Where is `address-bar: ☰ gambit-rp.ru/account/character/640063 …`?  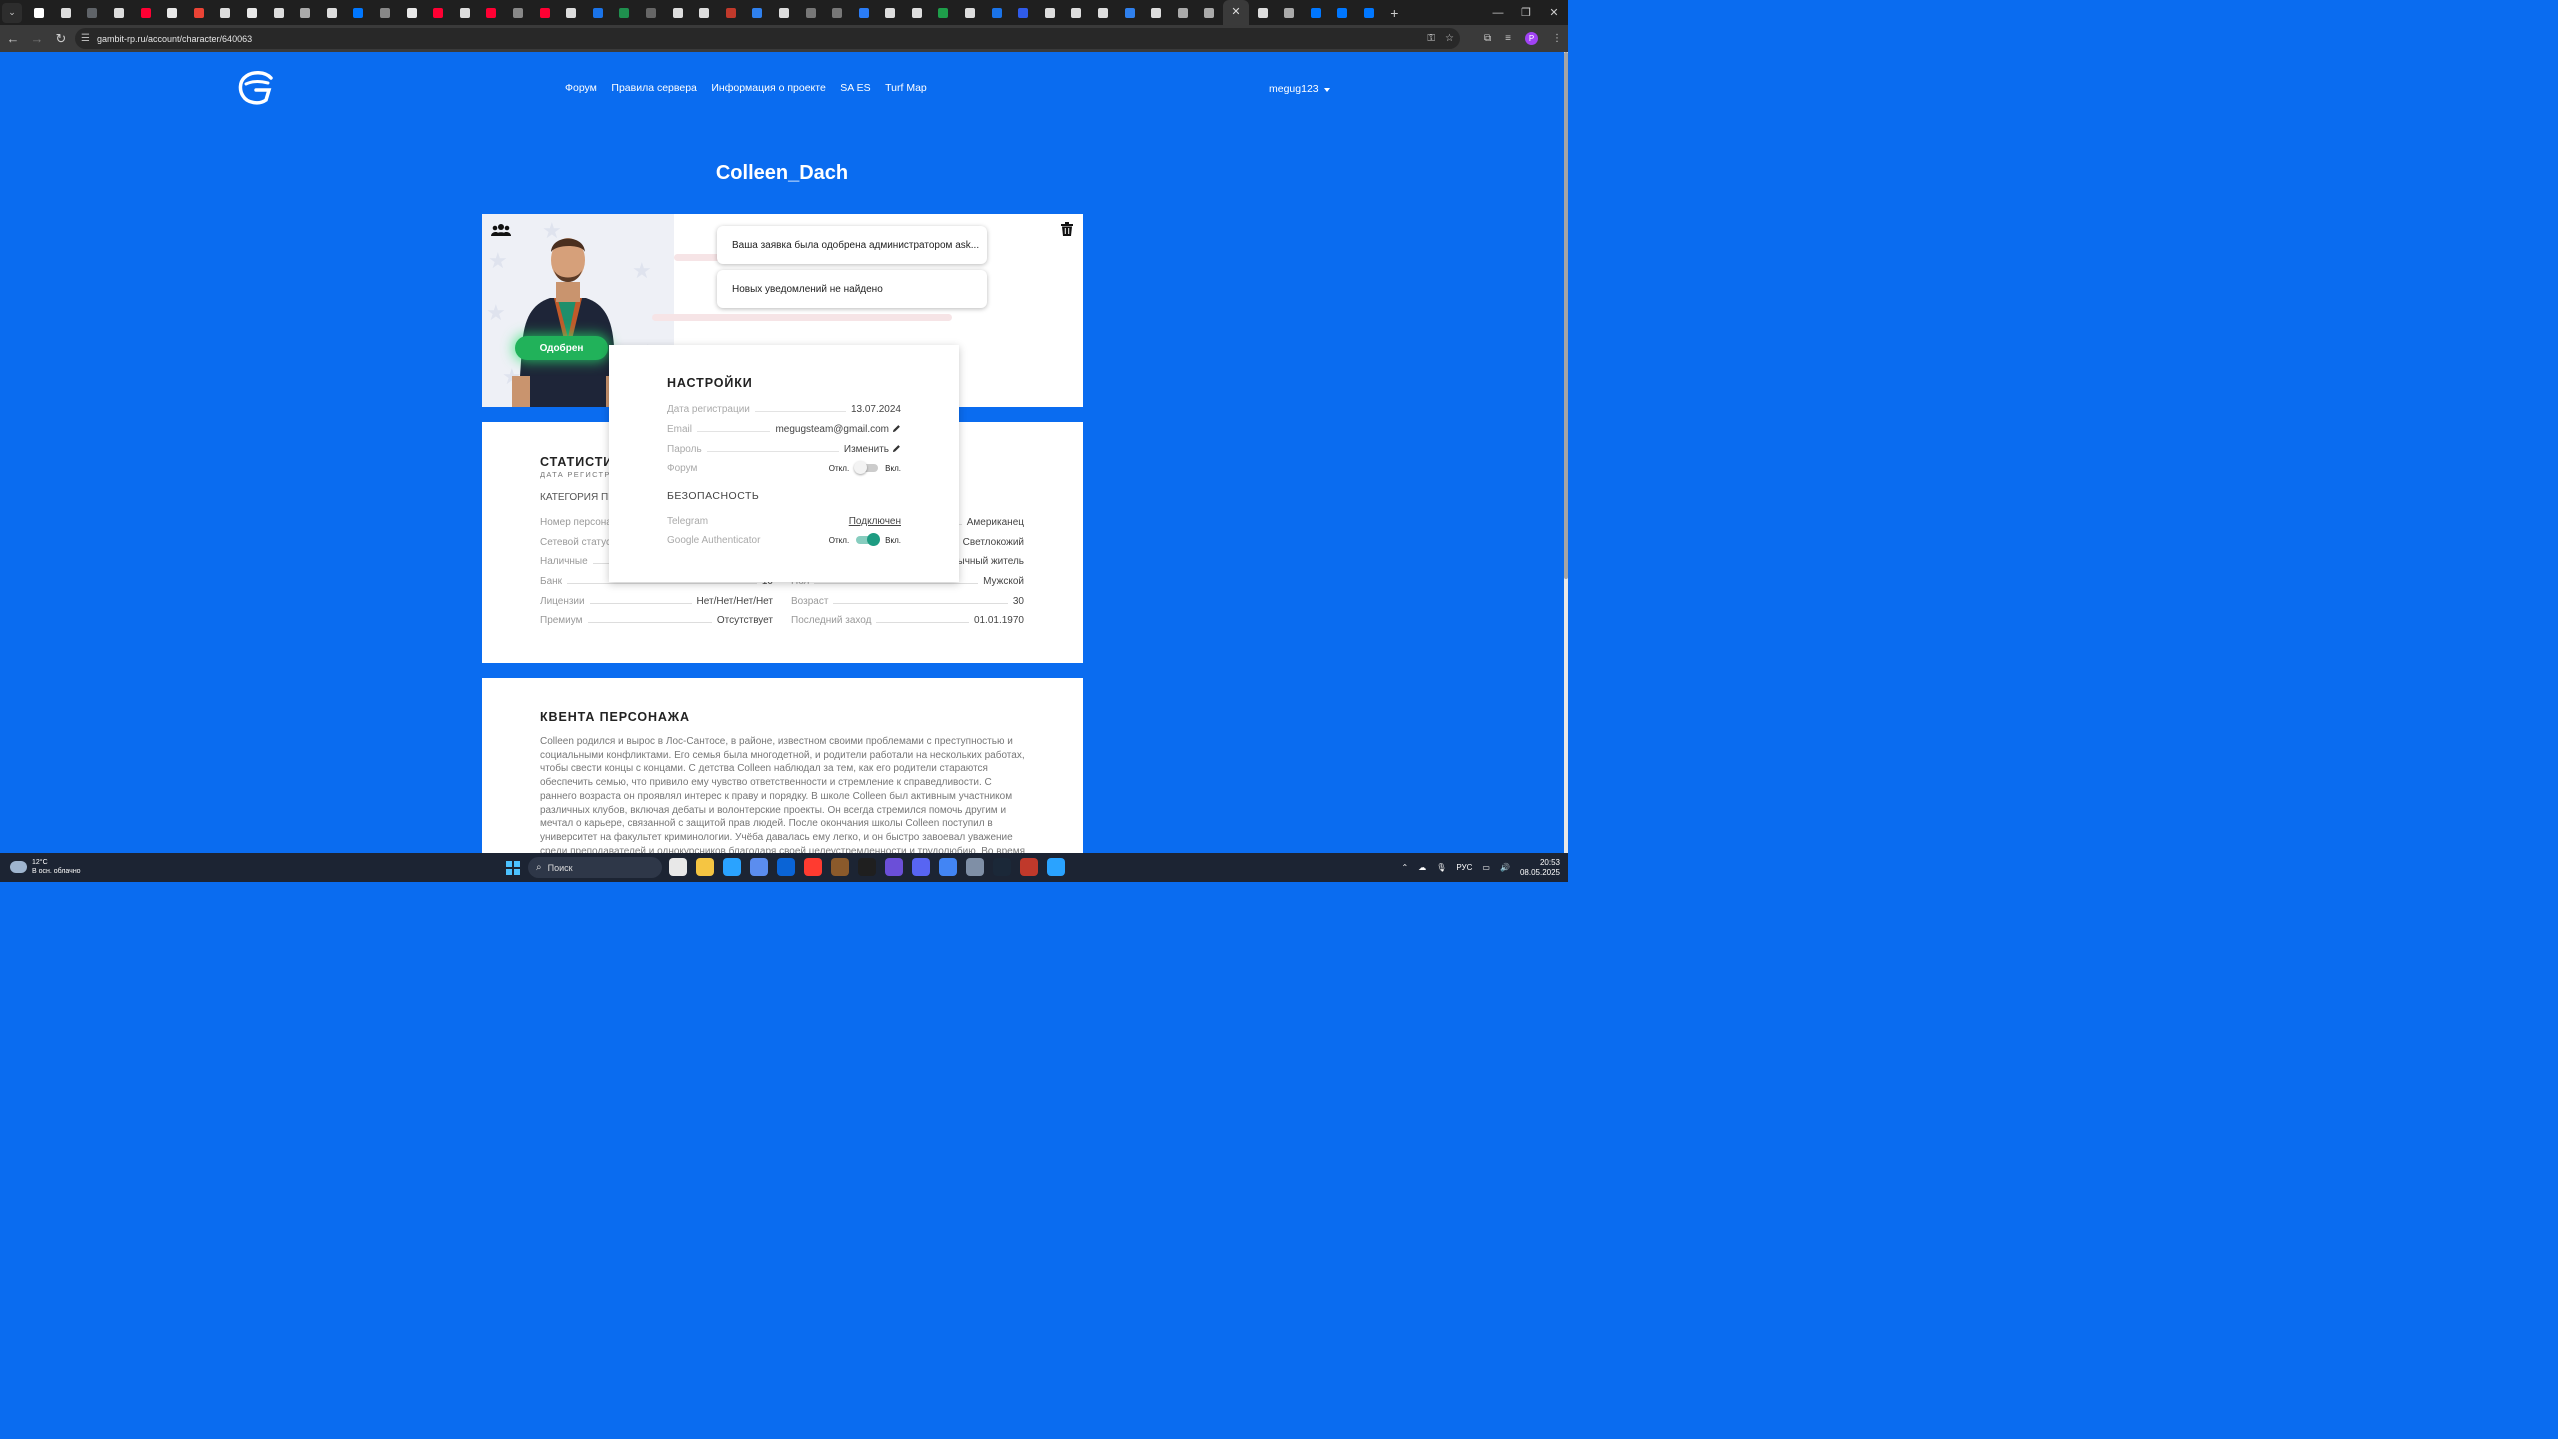 address-bar: ☰ gambit-rp.ru/account/character/640063 … is located at coordinates (767, 38).